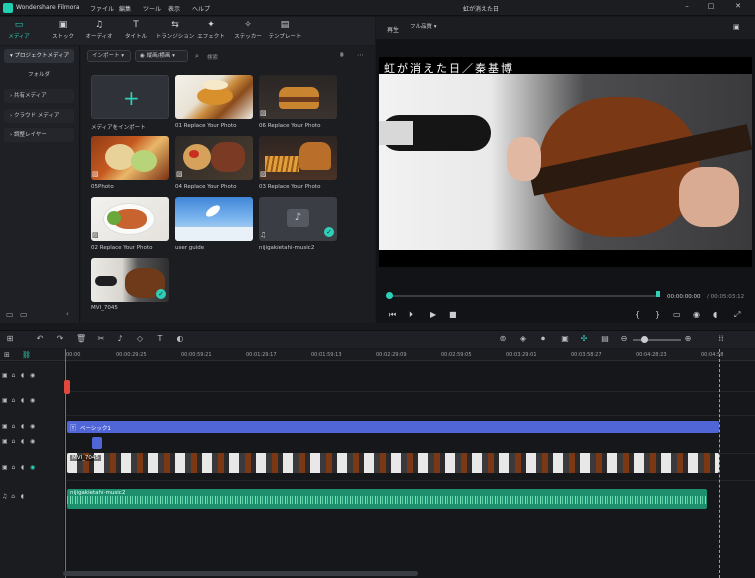 The width and height of the screenshot is (755, 578). What do you see at coordinates (101, 339) in the screenshot?
I see `cut-icon: ✂` at bounding box center [101, 339].